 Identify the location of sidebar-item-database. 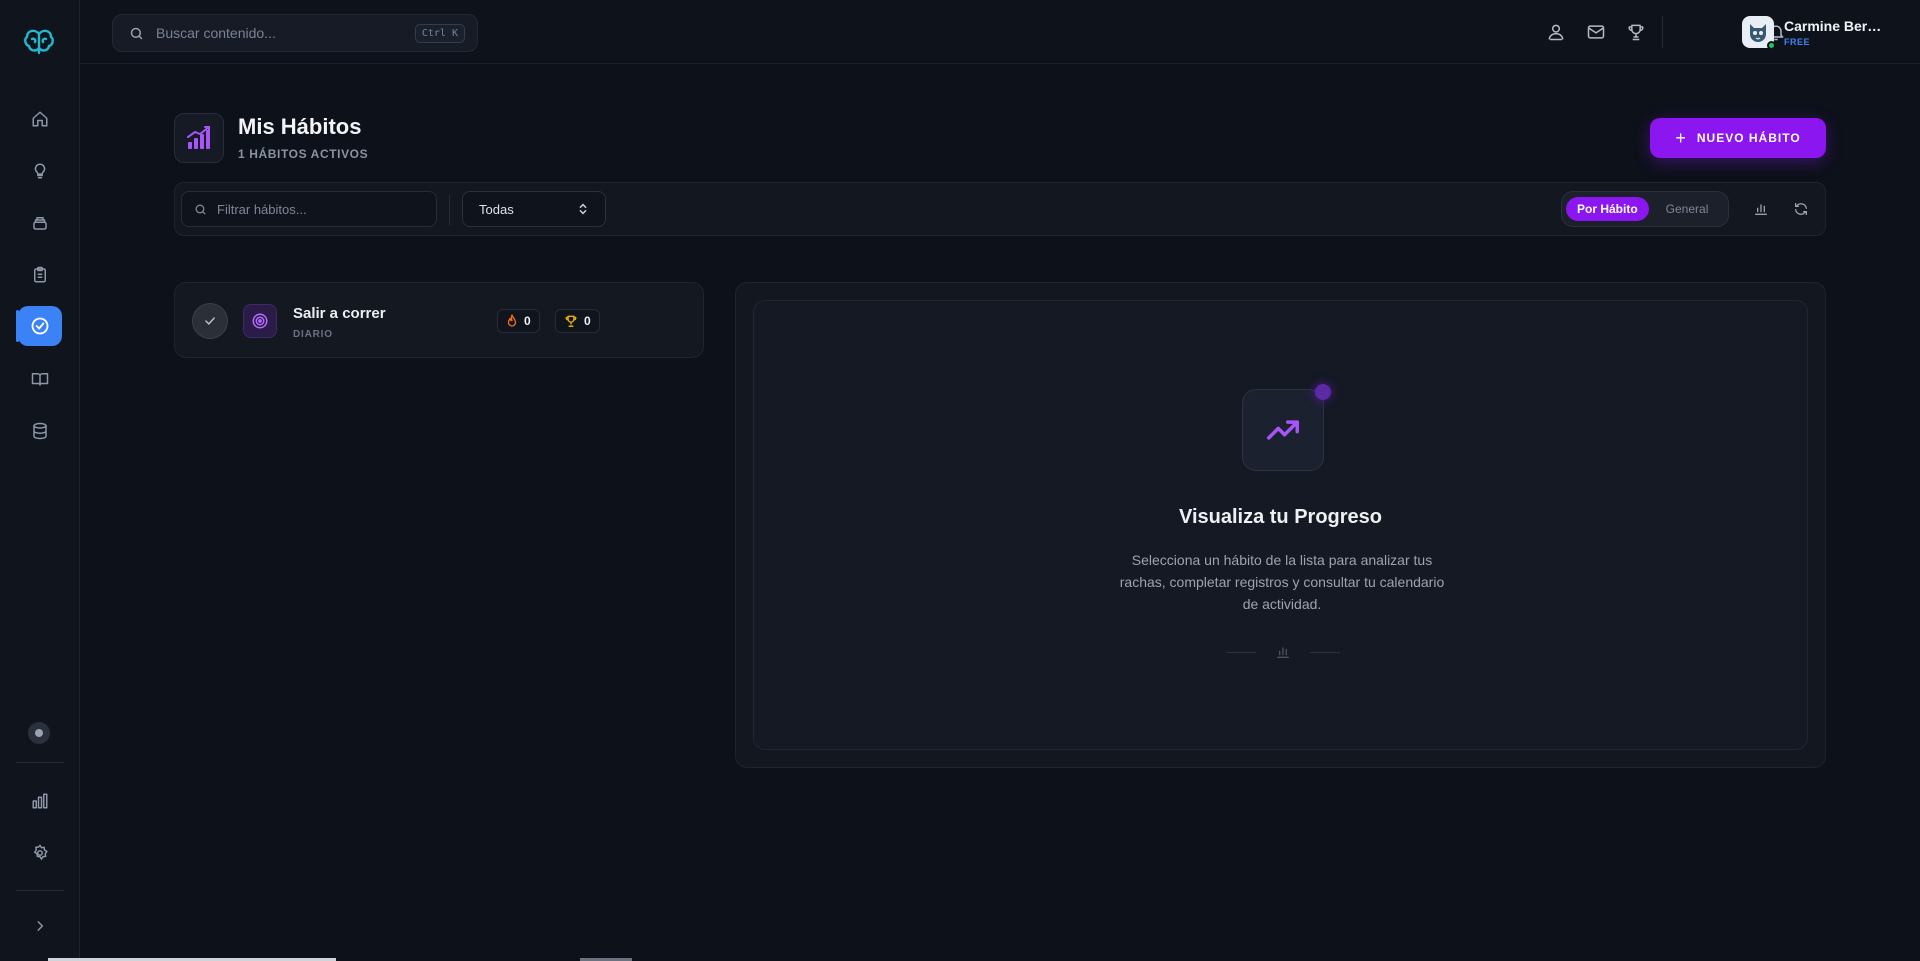
(40, 431).